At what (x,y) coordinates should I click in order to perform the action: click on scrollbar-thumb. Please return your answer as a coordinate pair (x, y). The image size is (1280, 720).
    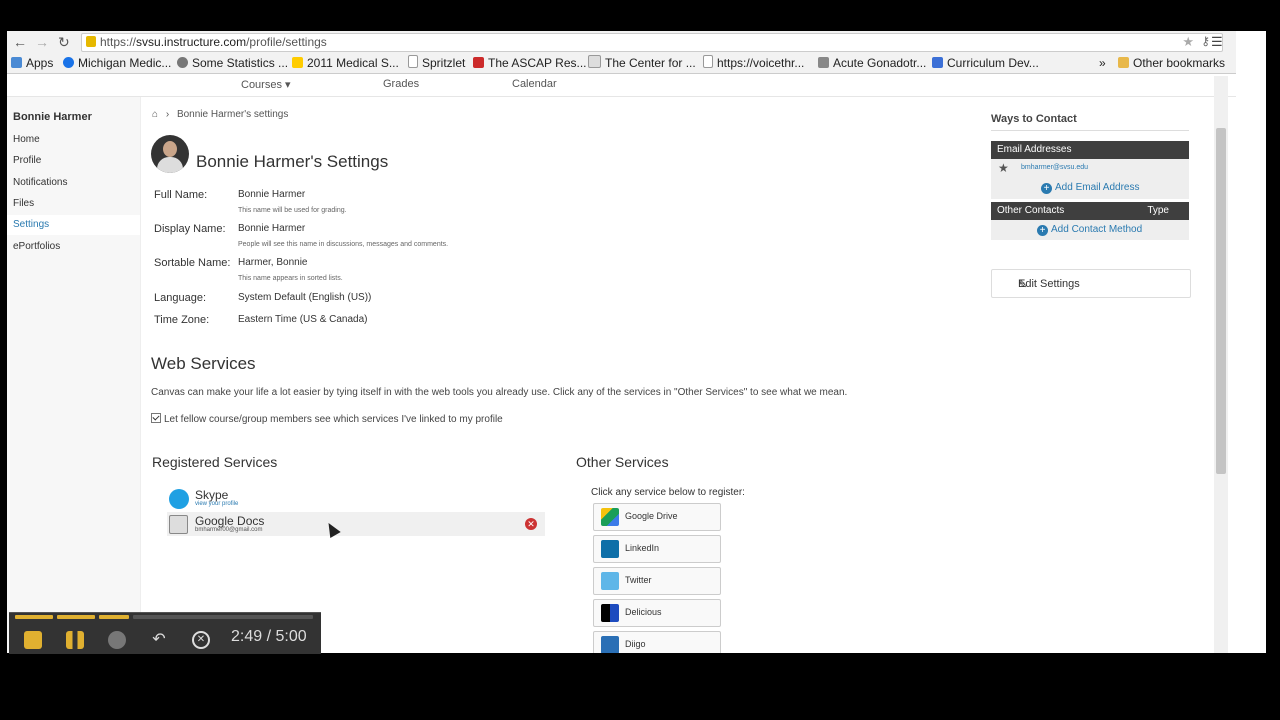
    Looking at the image, I should click on (1221, 301).